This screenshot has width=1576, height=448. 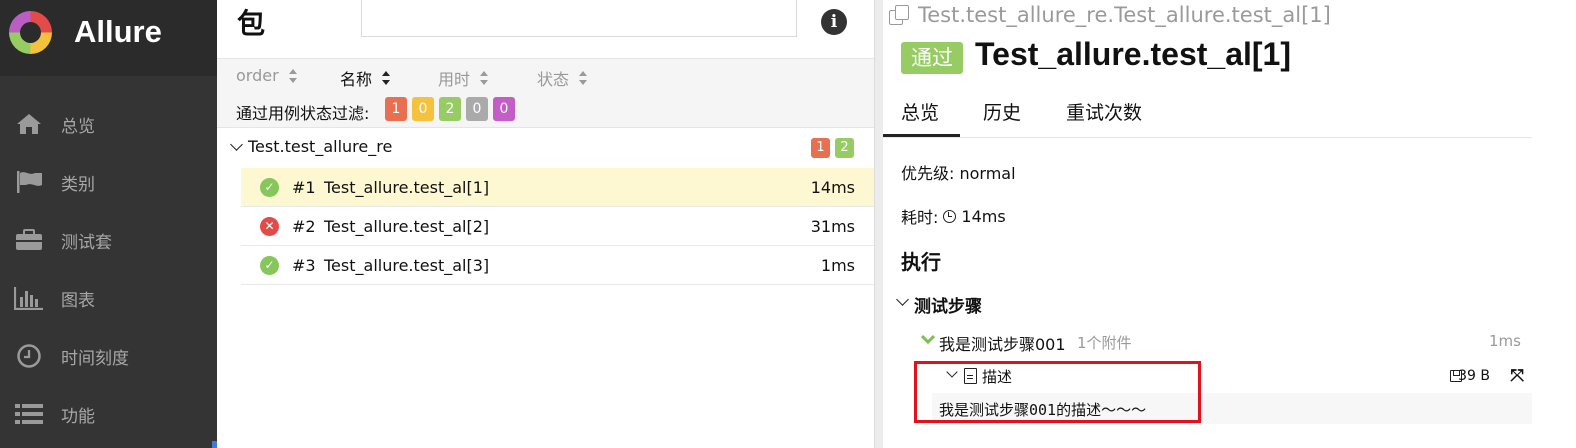 What do you see at coordinates (29, 124) in the screenshot?
I see `home-icon` at bounding box center [29, 124].